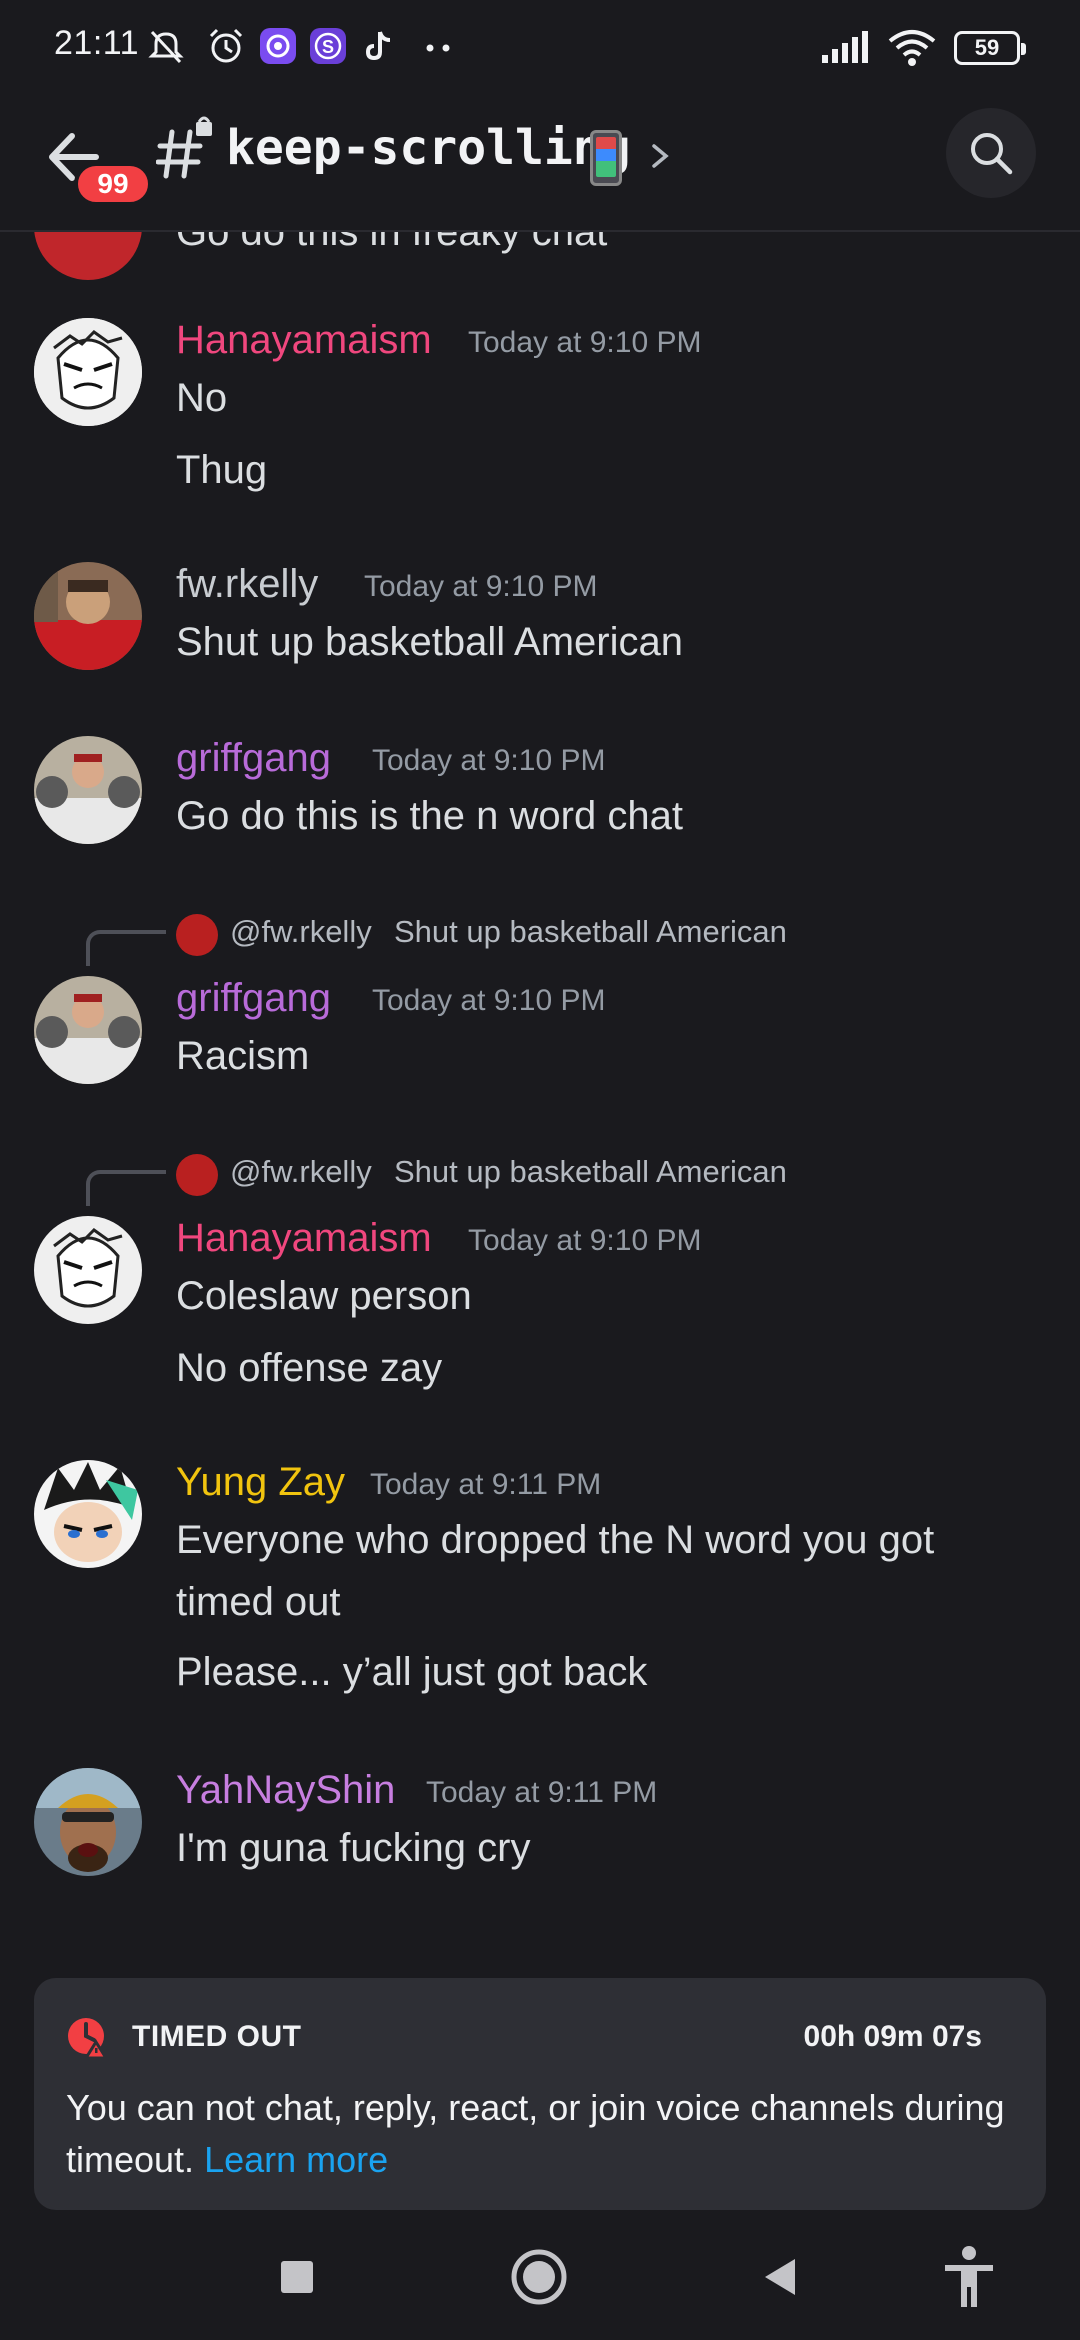 The width and height of the screenshot is (1080, 2340). What do you see at coordinates (987, 47) in the screenshot?
I see `battery-level: 59` at bounding box center [987, 47].